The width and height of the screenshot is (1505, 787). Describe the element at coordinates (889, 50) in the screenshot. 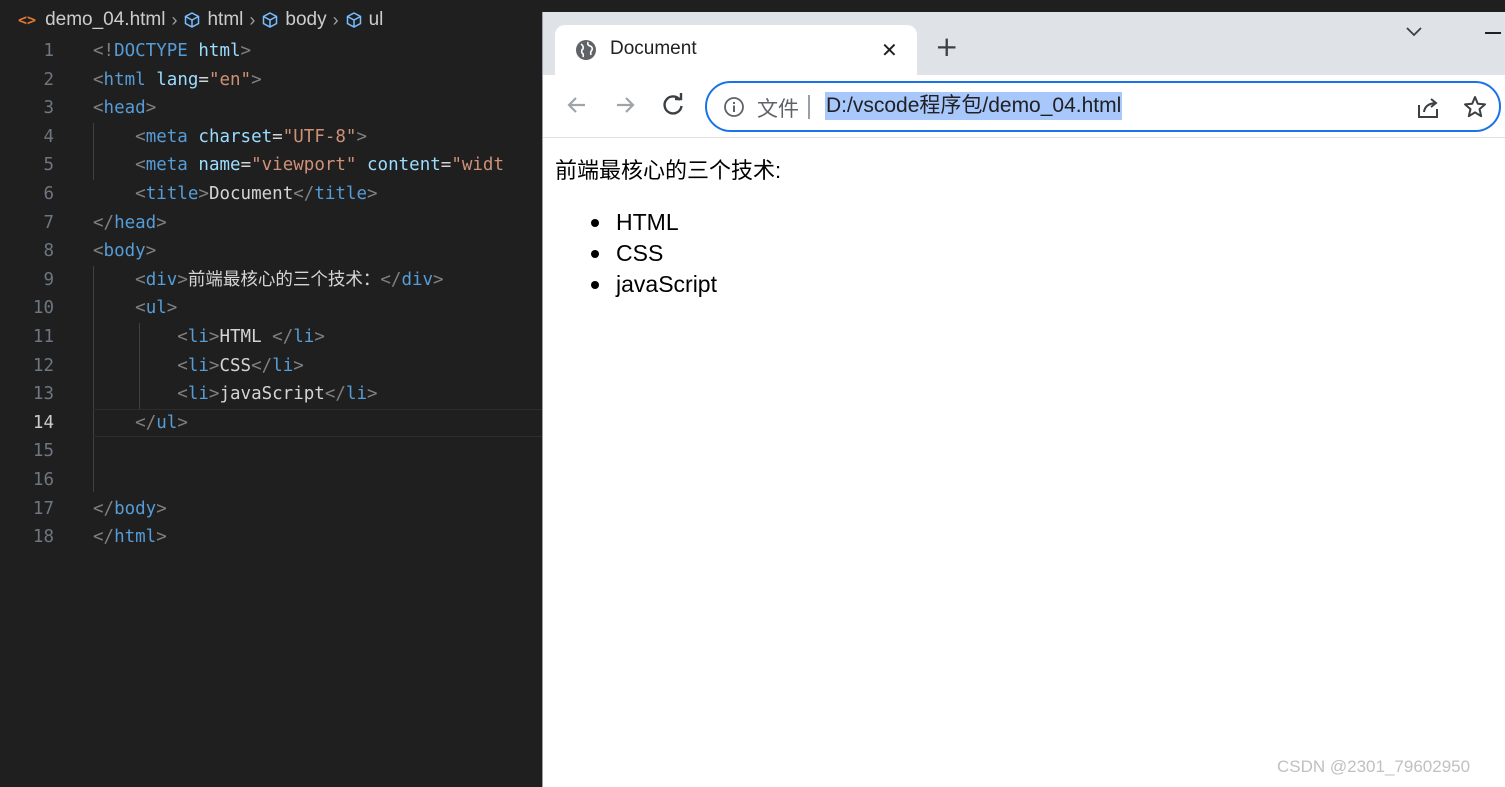

I see `close-icon: ✕` at that location.